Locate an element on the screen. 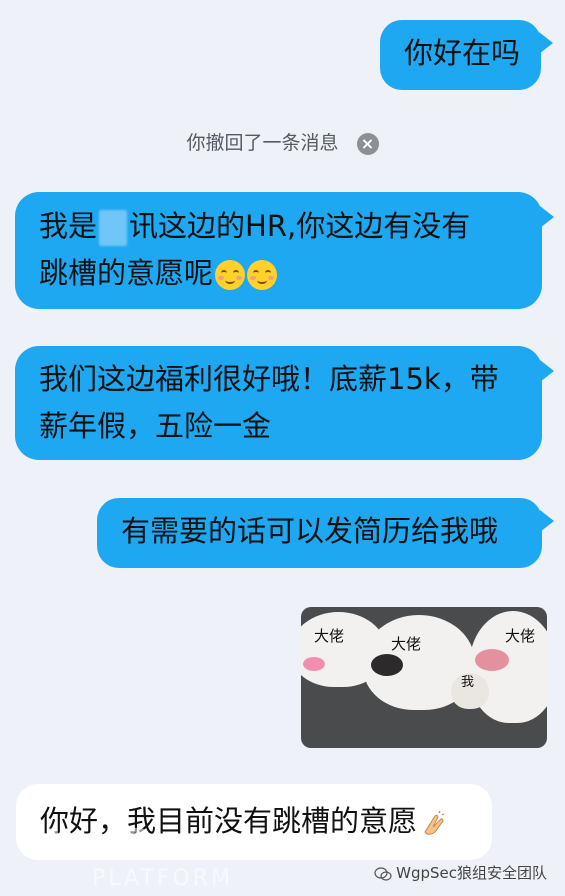  close-icon: × is located at coordinates (367, 143).